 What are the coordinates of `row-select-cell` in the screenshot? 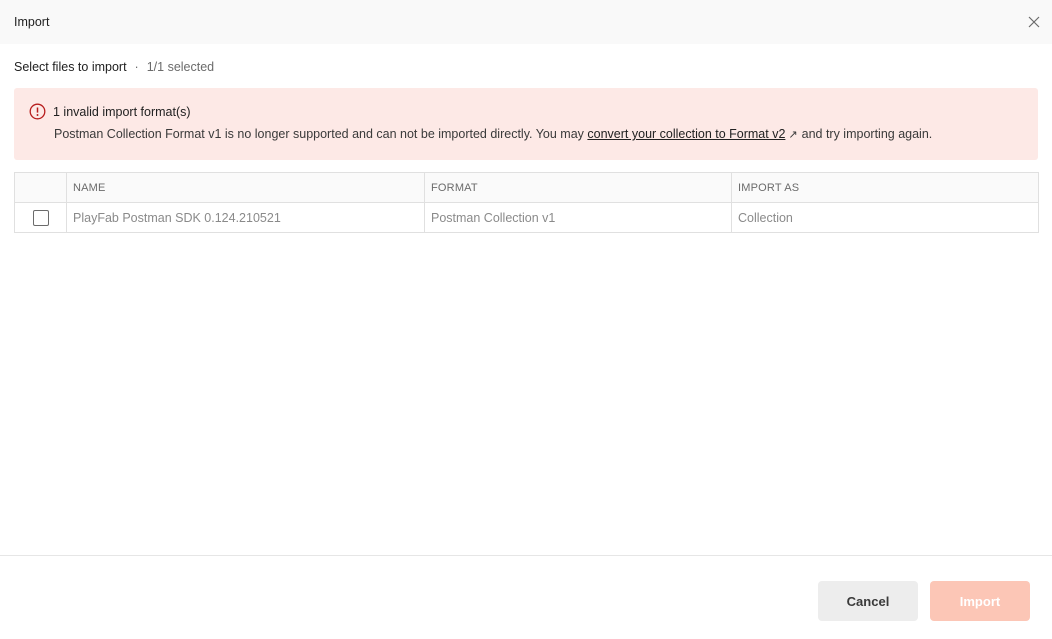 It's located at (40, 217).